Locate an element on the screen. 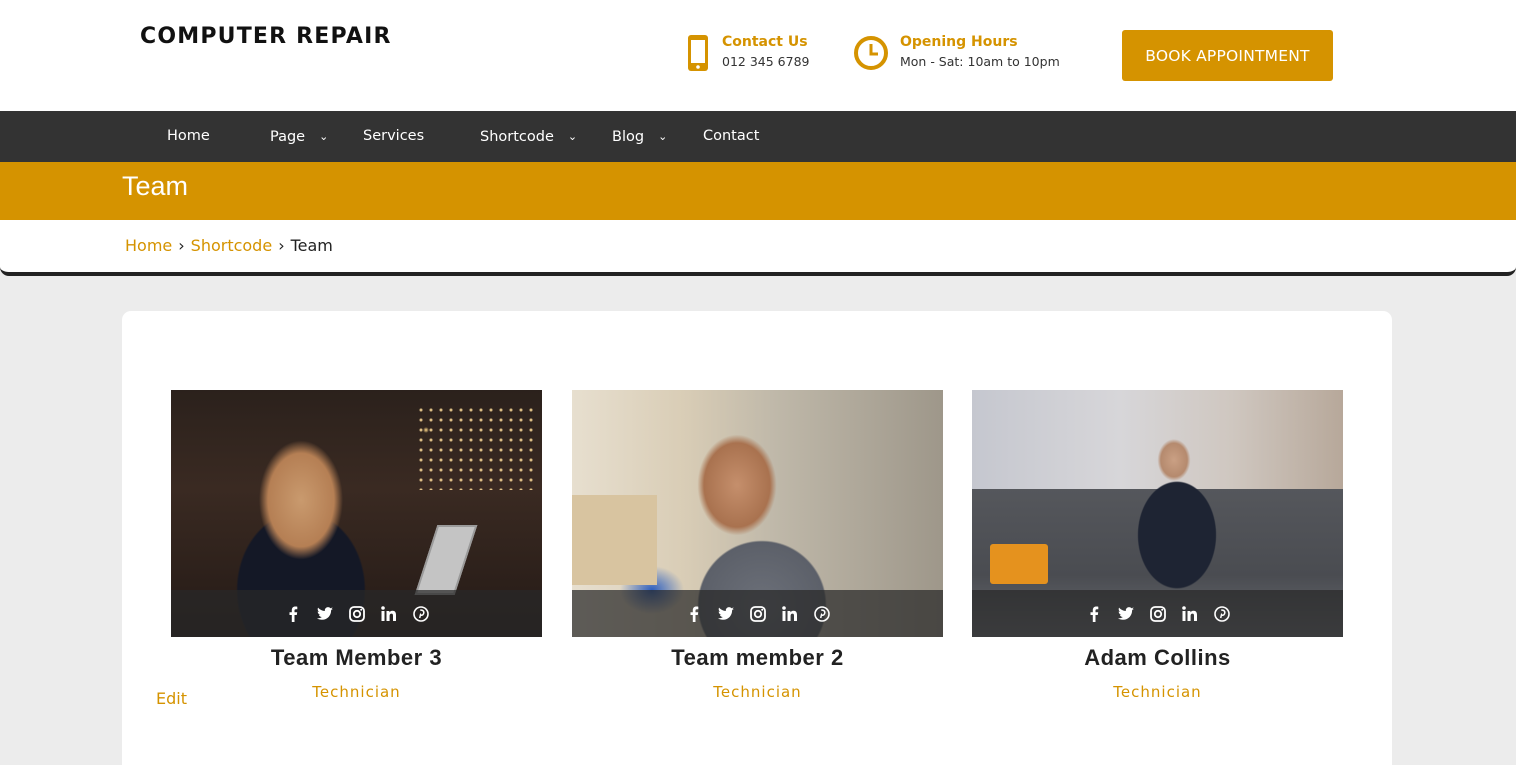 Image resolution: width=1516 pixels, height=765 pixels. member-name: Team Member 3 is located at coordinates (356, 658).